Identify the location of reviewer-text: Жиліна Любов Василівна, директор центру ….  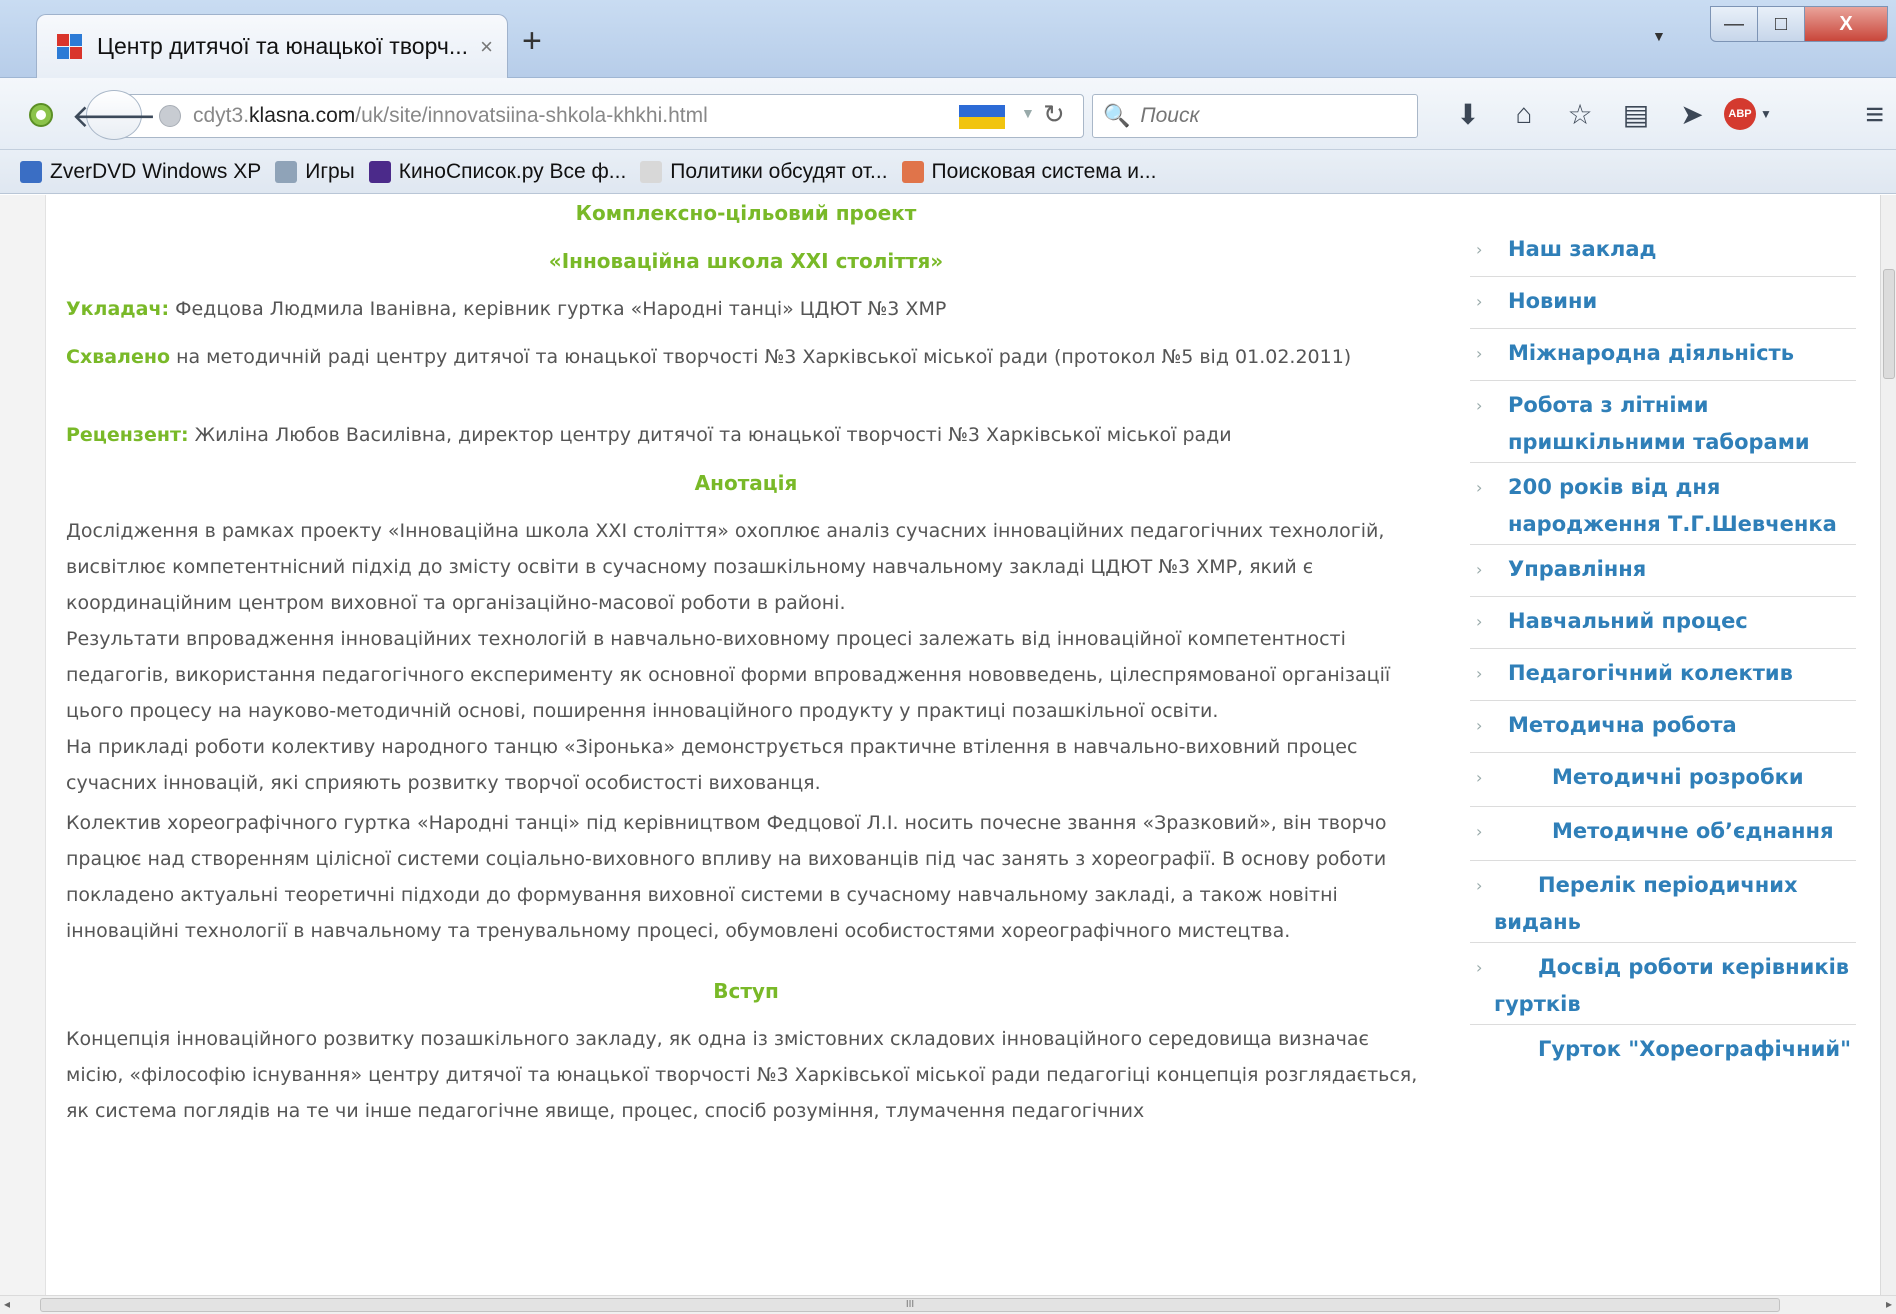
(710, 435).